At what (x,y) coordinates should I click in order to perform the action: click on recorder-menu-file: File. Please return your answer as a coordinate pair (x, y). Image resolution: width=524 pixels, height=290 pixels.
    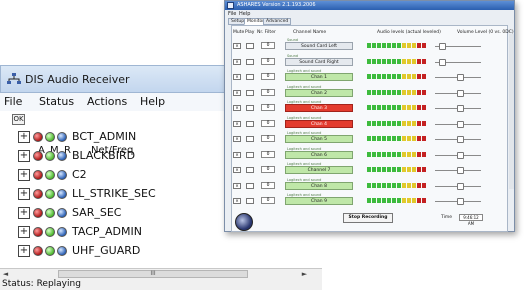
    Looking at the image, I should click on (232, 14).